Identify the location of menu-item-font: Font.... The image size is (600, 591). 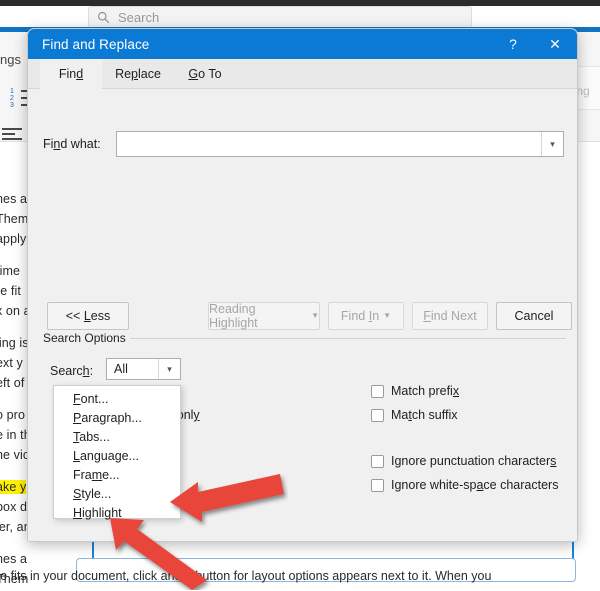
(117, 398).